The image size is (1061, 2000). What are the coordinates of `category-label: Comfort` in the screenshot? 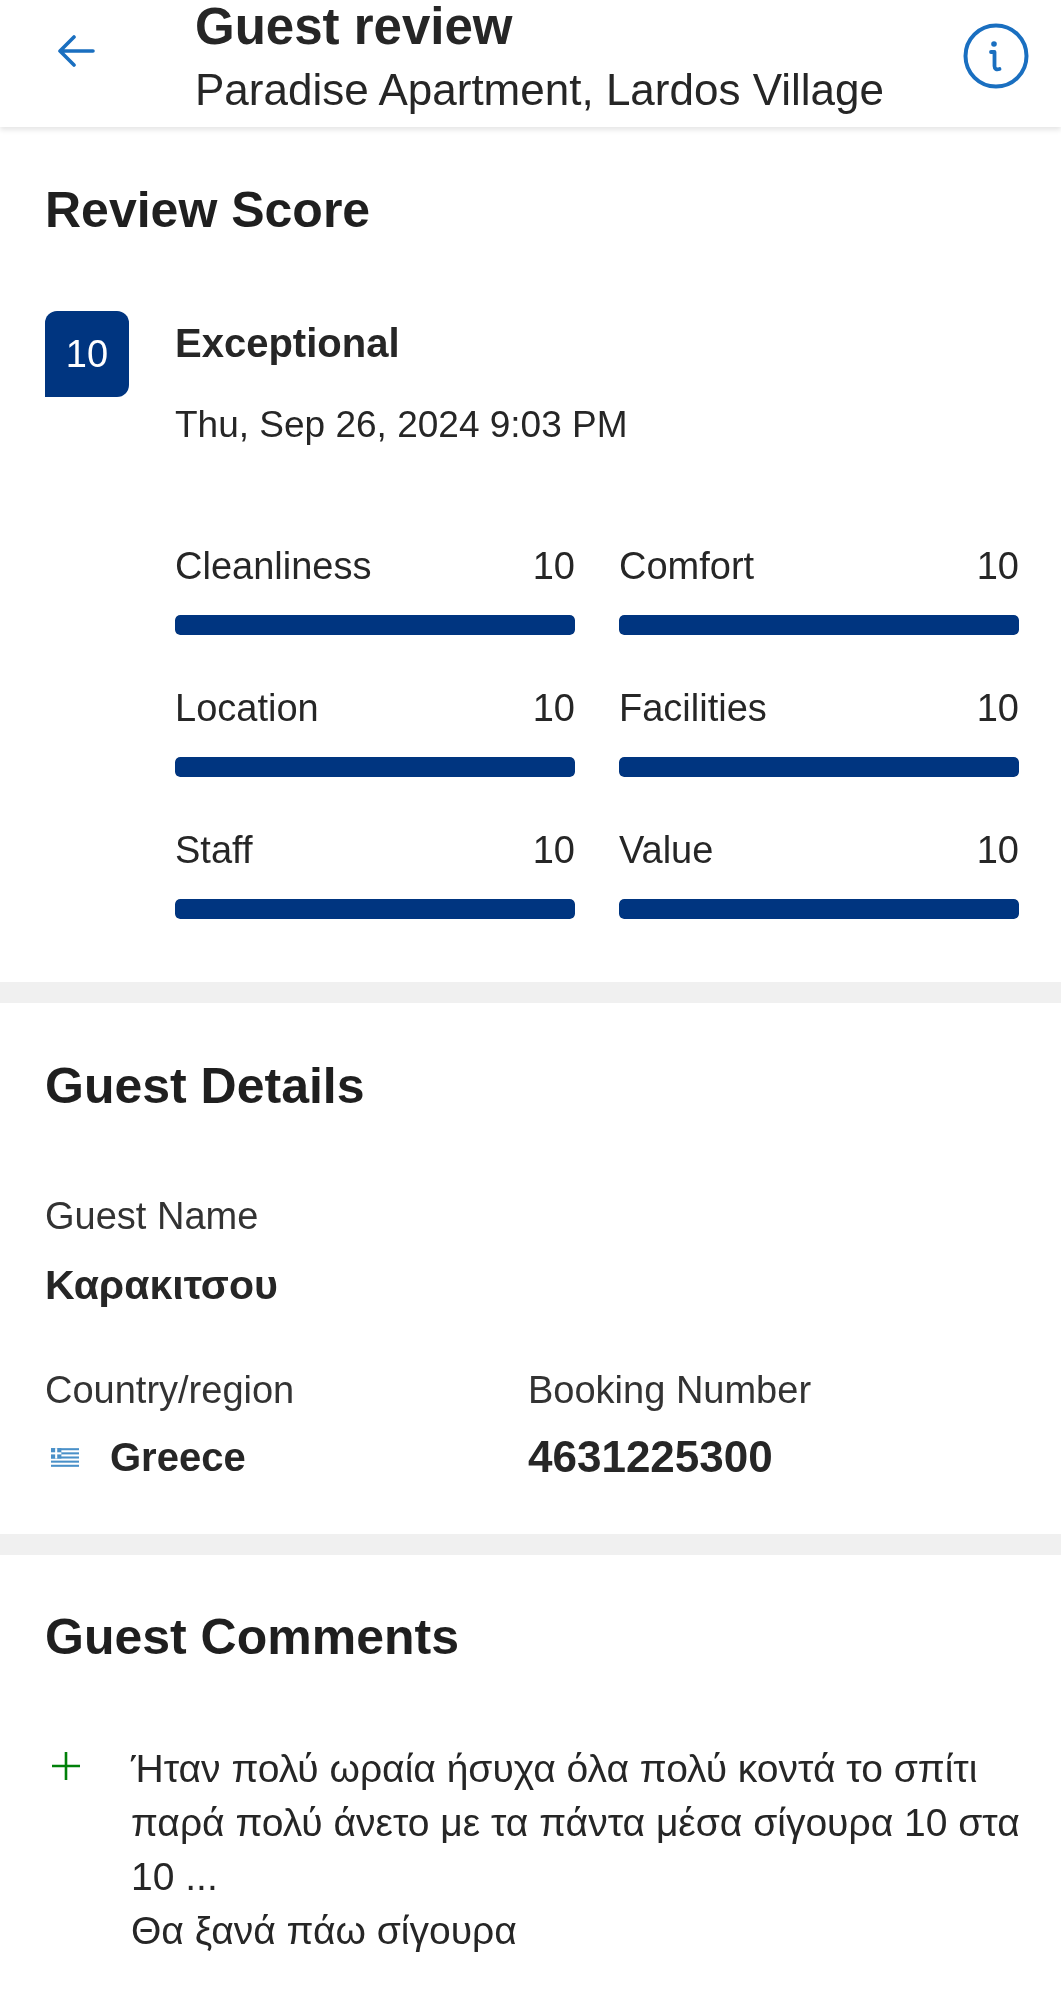 It's located at (687, 566).